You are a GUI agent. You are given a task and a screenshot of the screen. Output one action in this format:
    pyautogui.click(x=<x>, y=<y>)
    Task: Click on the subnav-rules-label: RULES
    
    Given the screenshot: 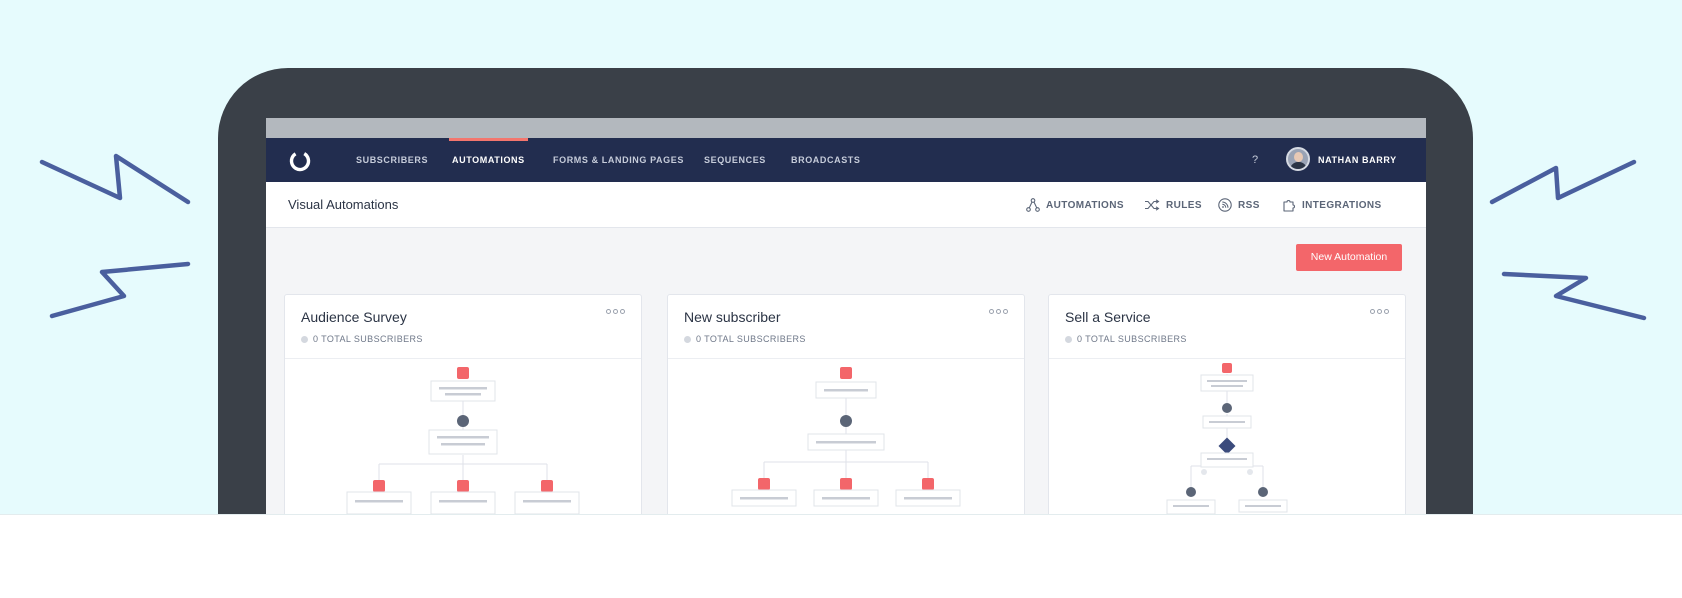 What is the action you would take?
    pyautogui.click(x=1184, y=205)
    